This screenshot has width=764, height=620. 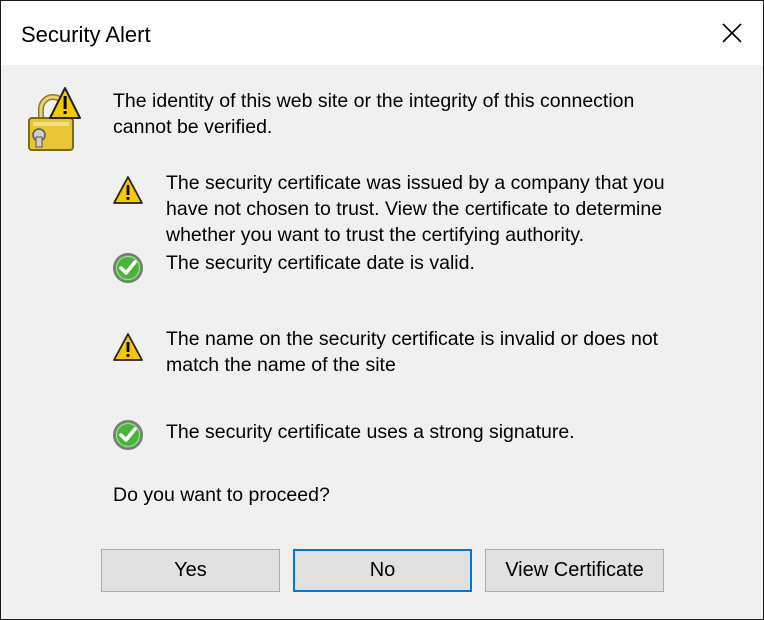 I want to click on title-bar: Security Alert, so click(x=382, y=33).